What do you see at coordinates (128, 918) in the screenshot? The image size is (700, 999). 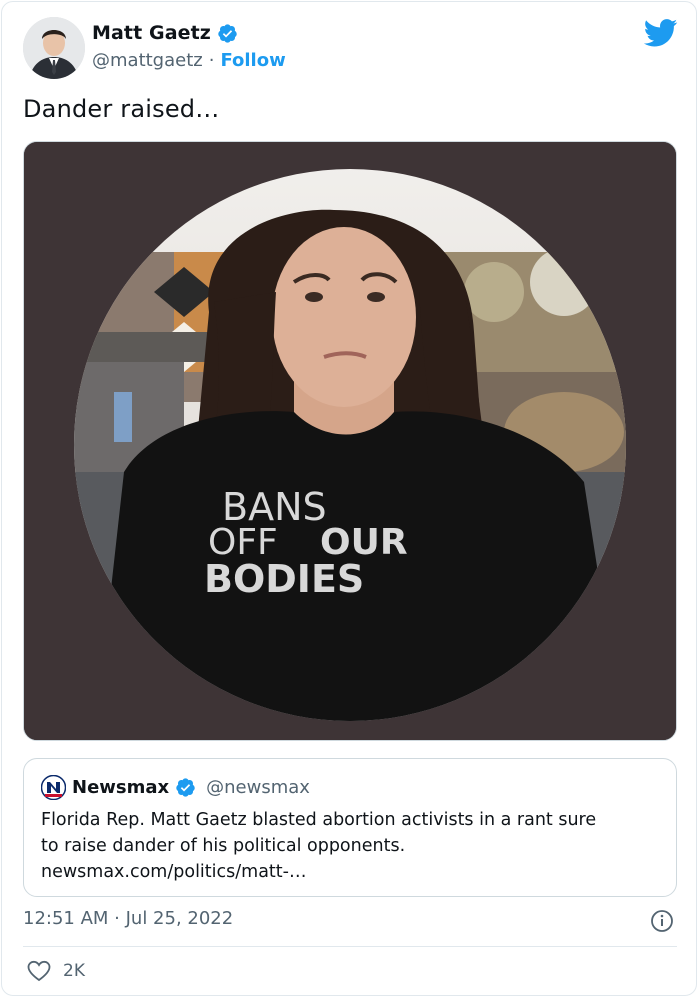 I see `tweet-timestamp: 12:51 AM · Jul 25, 2022` at bounding box center [128, 918].